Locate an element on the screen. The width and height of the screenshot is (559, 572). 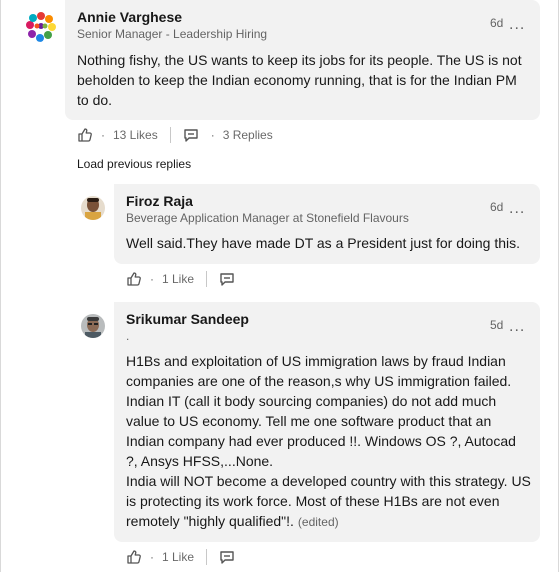
reply-timestamp: 6d is located at coordinates (497, 207).